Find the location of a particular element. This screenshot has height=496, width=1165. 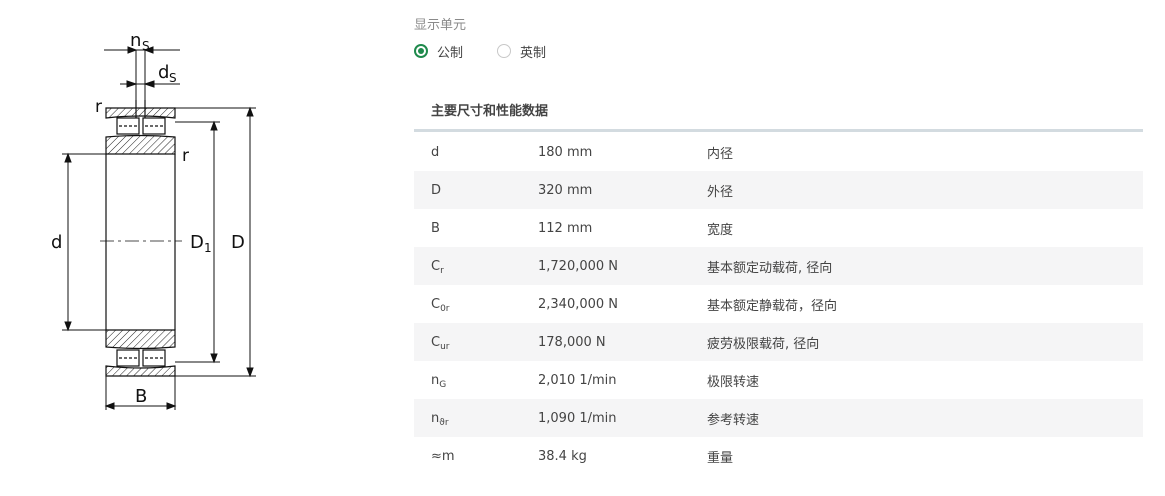

table-row: Cr 1,720,000 N 基本额定动载荷, 径向 is located at coordinates (778, 266).